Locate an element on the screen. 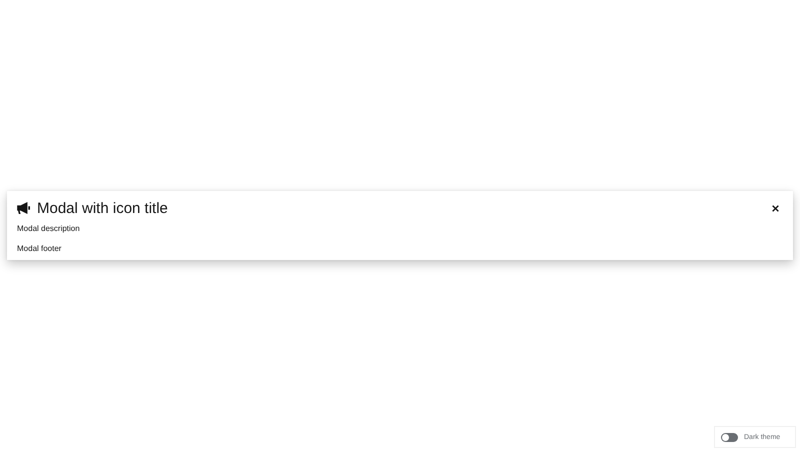  megaphone-icon is located at coordinates (24, 208).